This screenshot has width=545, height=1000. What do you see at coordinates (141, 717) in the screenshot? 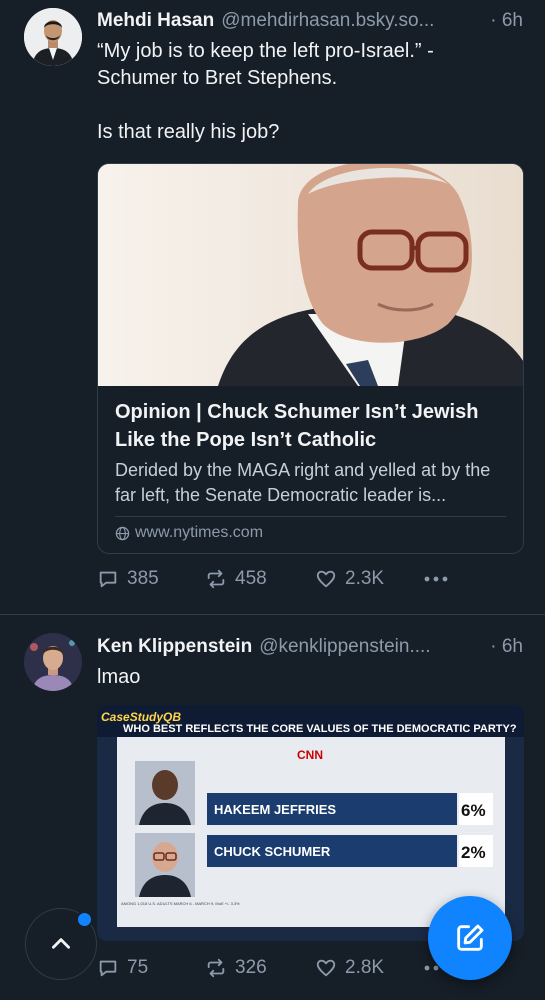
I see `embed-logo: CaseStudyQB` at bounding box center [141, 717].